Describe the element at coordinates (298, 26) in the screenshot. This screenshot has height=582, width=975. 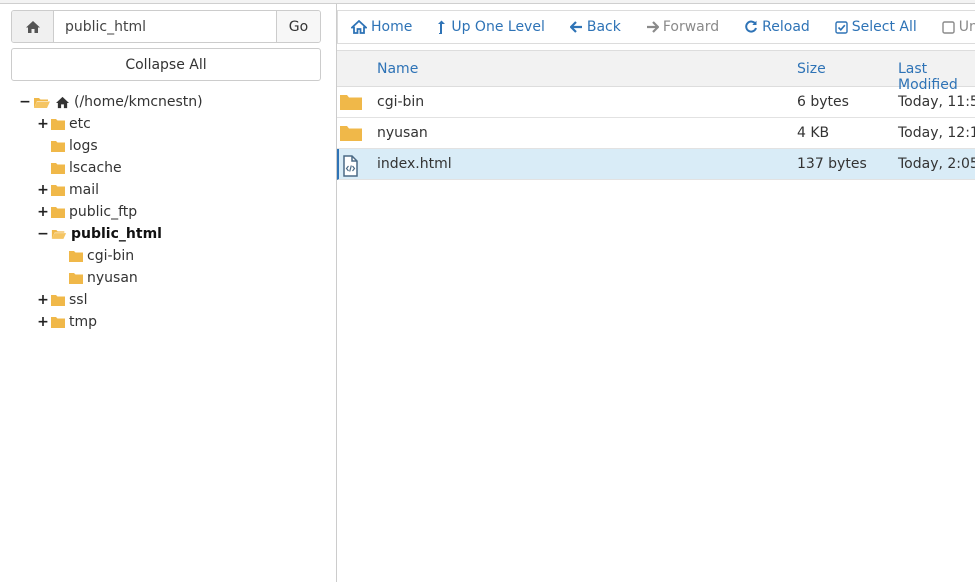
I see `go-button: Go` at that location.